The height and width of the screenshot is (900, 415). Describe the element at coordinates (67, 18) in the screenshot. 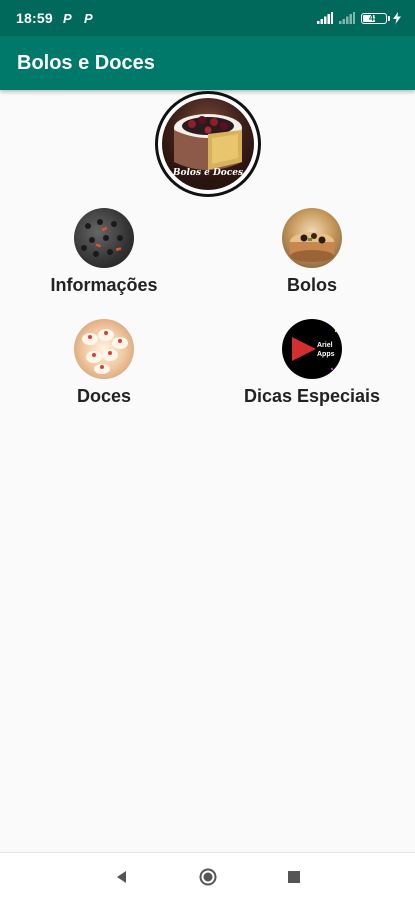

I see `notification-p-icon: P` at that location.